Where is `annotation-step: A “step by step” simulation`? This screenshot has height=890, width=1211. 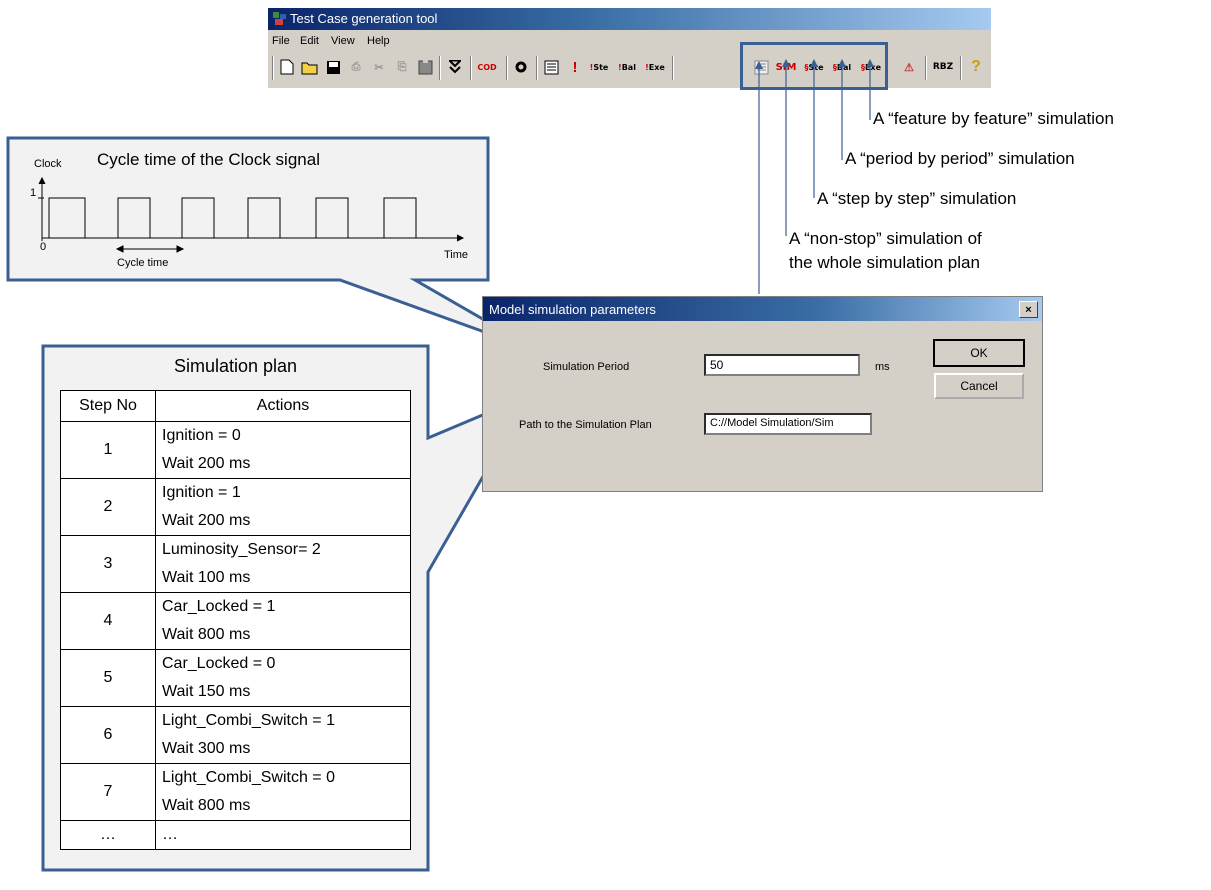
annotation-step: A “step by step” simulation is located at coordinates (917, 198).